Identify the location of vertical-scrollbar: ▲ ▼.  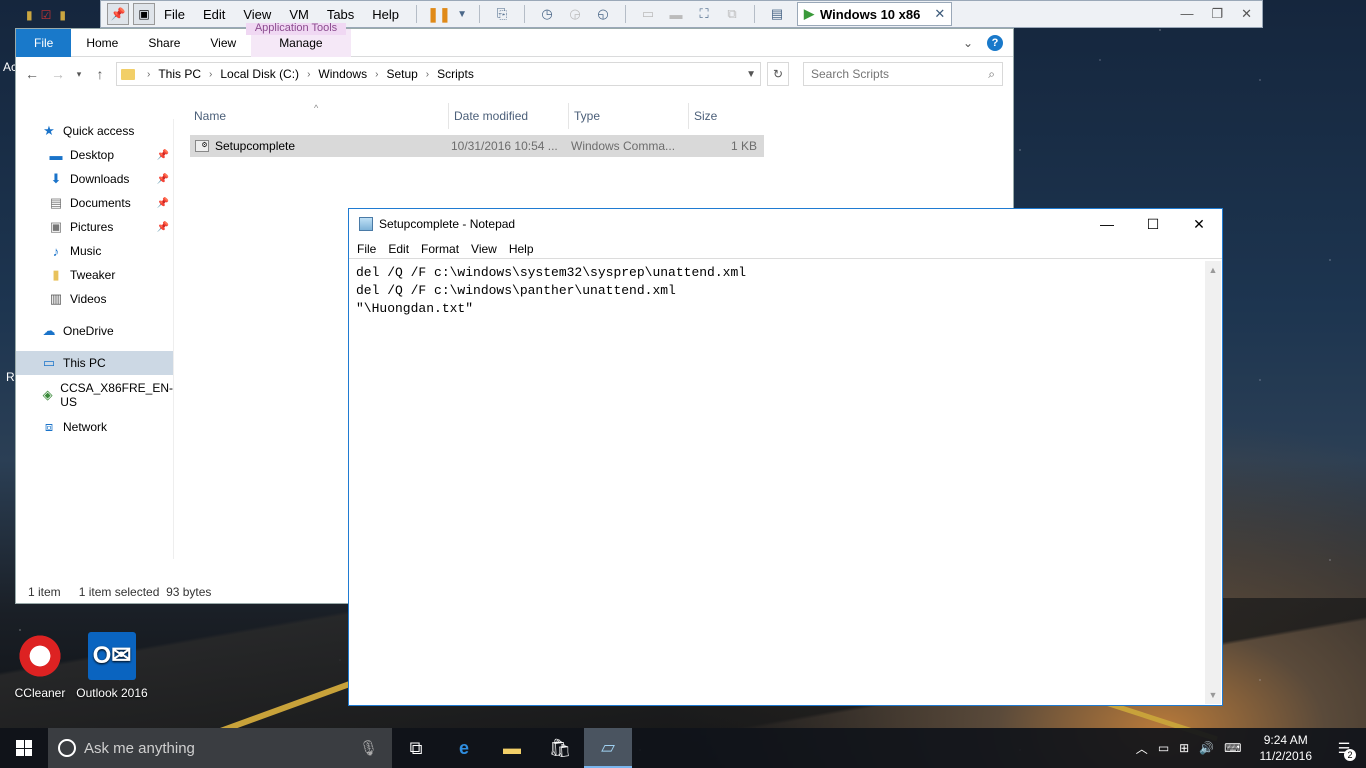
(1213, 482).